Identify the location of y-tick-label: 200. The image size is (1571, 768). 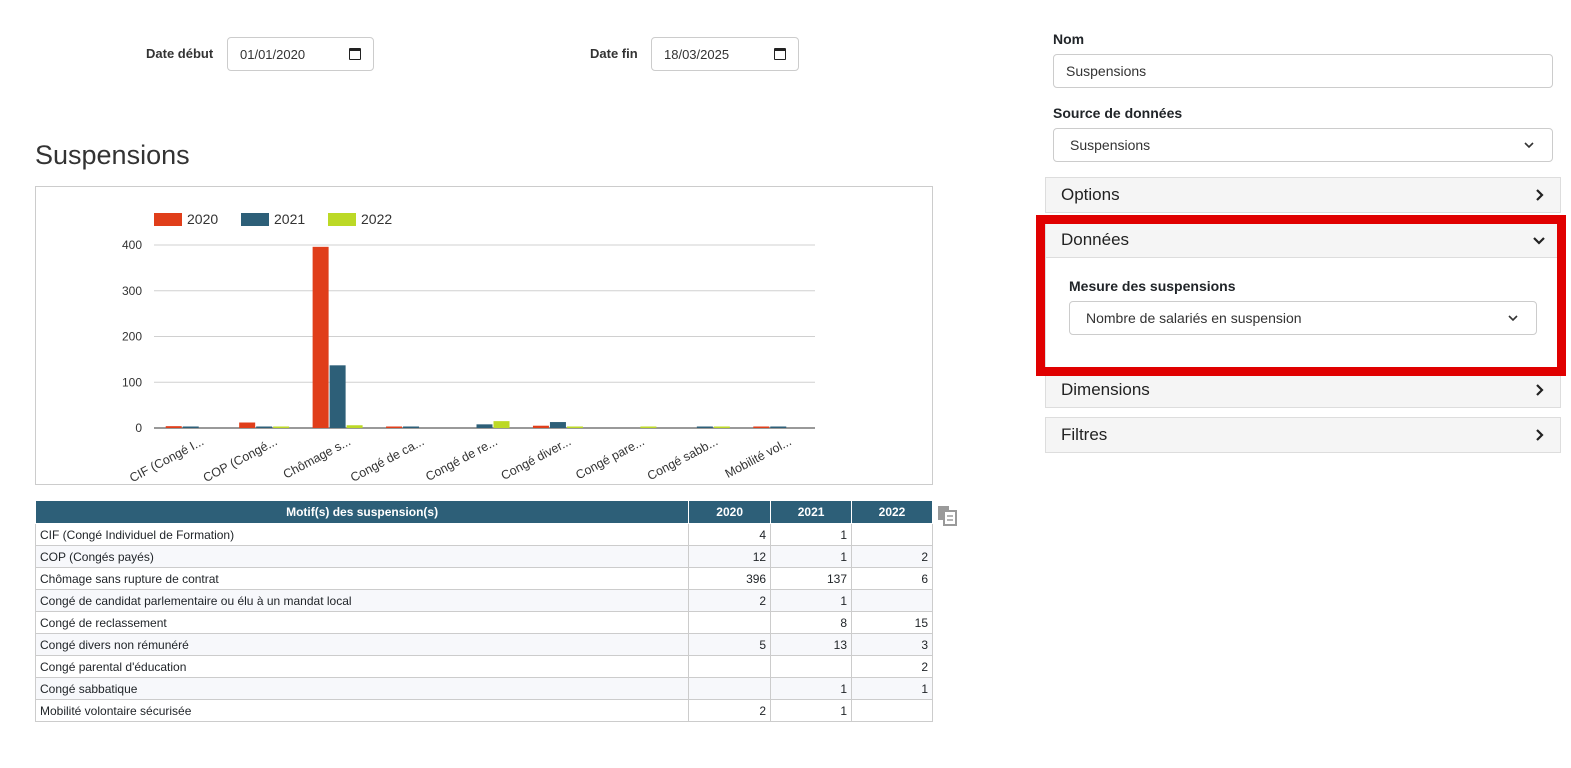
(132, 337).